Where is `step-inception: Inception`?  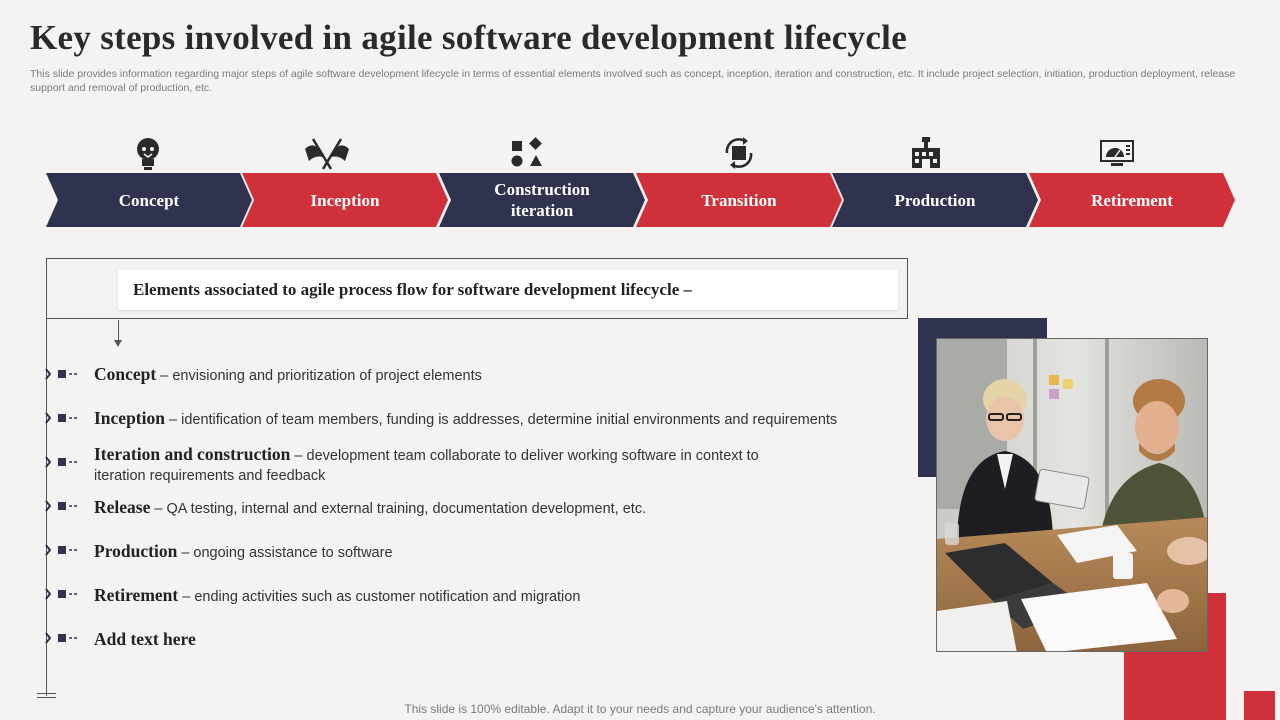 step-inception: Inception is located at coordinates (345, 200).